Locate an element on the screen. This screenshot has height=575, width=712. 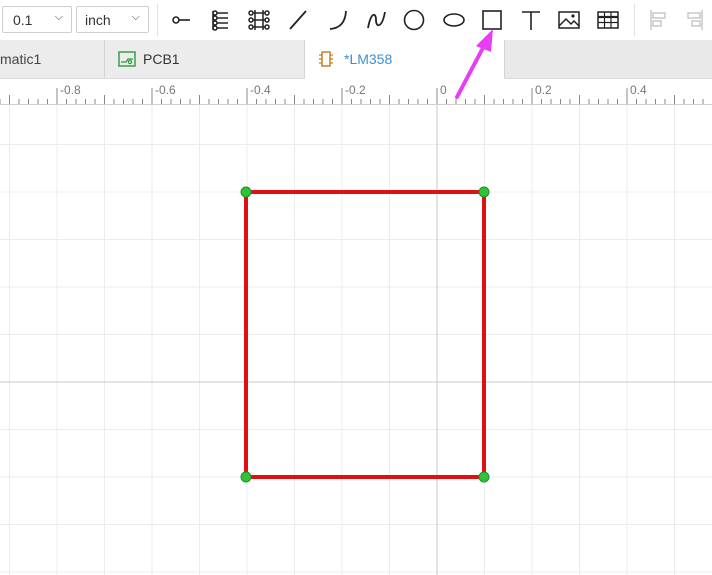
ellipse-tool-button is located at coordinates (454, 20).